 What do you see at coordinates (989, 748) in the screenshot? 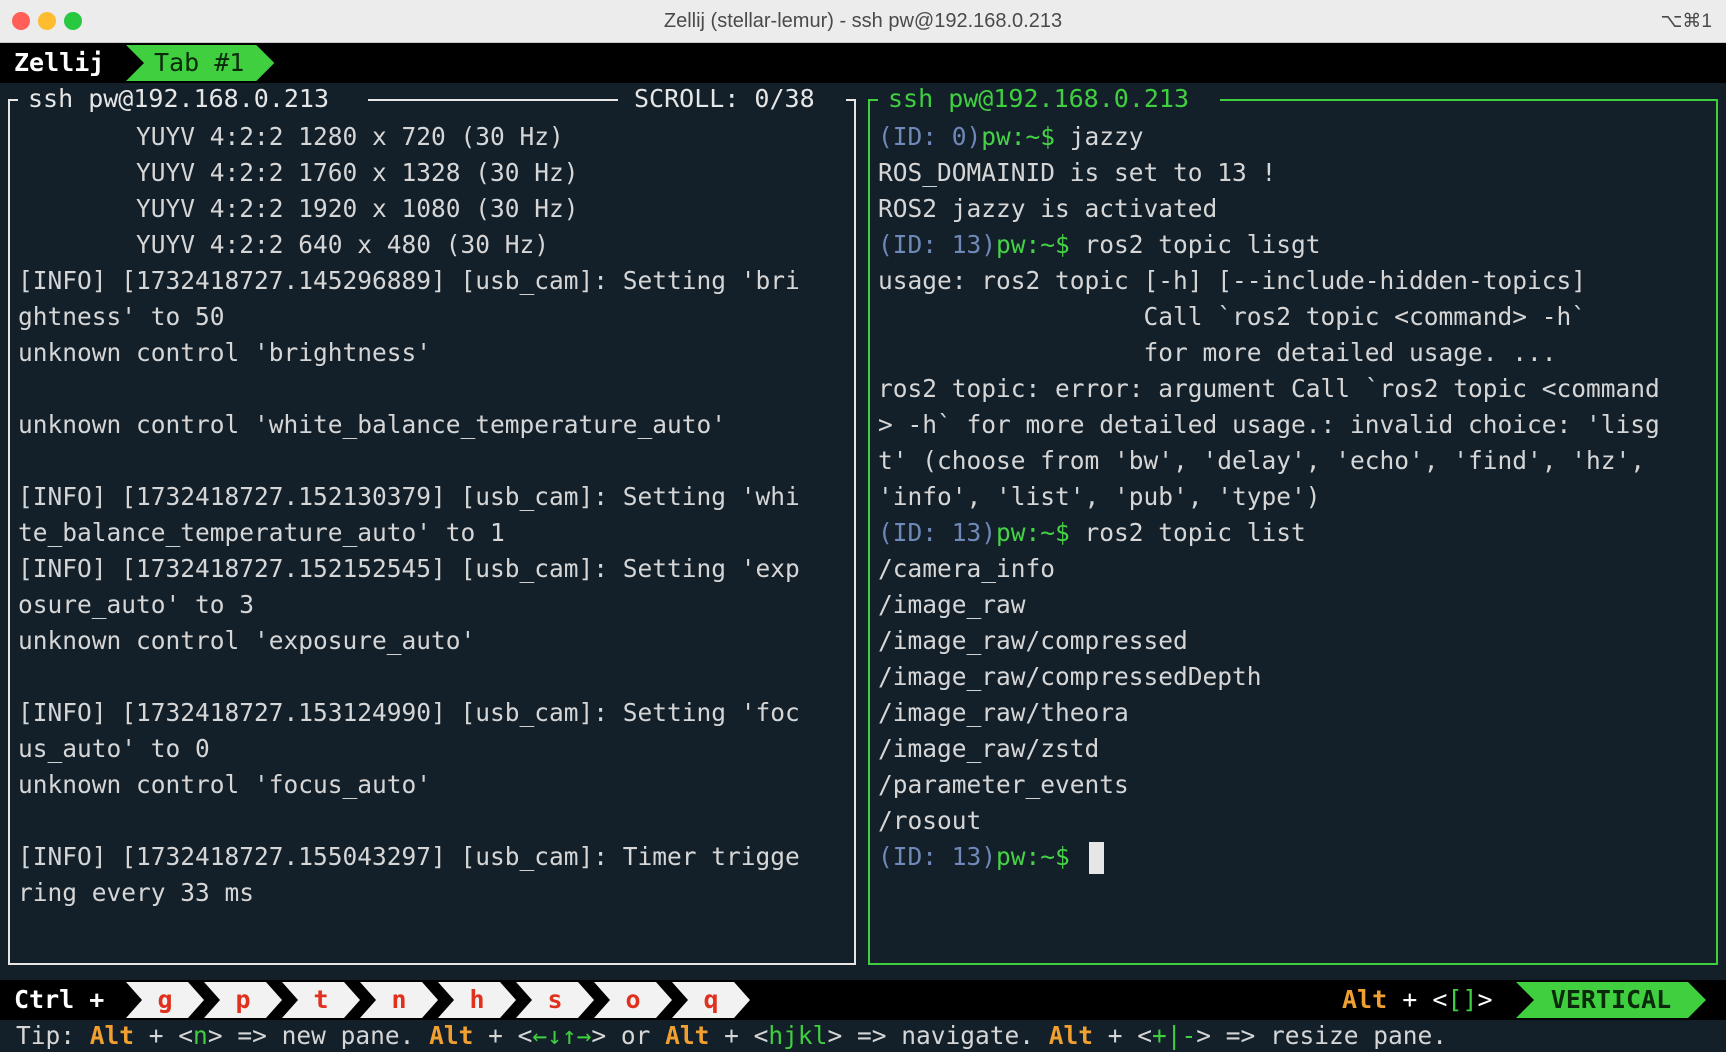
I see `right-output-line: /image_raw/zstd` at bounding box center [989, 748].